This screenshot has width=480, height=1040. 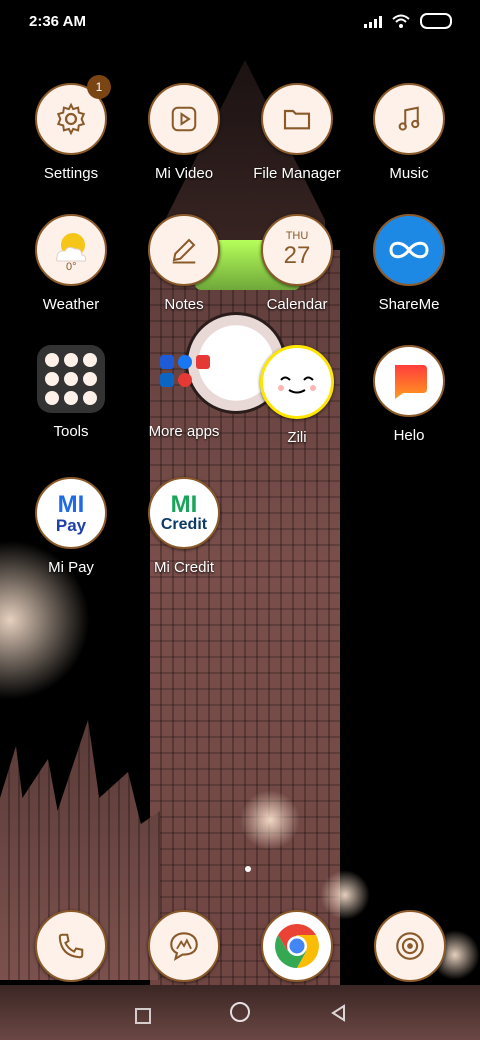 I want to click on camera-icon, so click(x=410, y=946).